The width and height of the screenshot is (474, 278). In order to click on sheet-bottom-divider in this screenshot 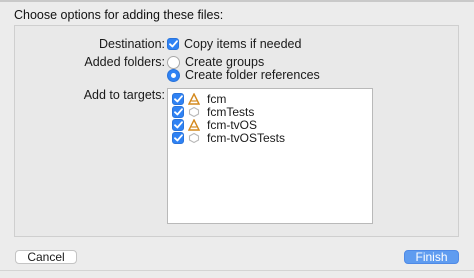, I will do `click(237, 270)`.